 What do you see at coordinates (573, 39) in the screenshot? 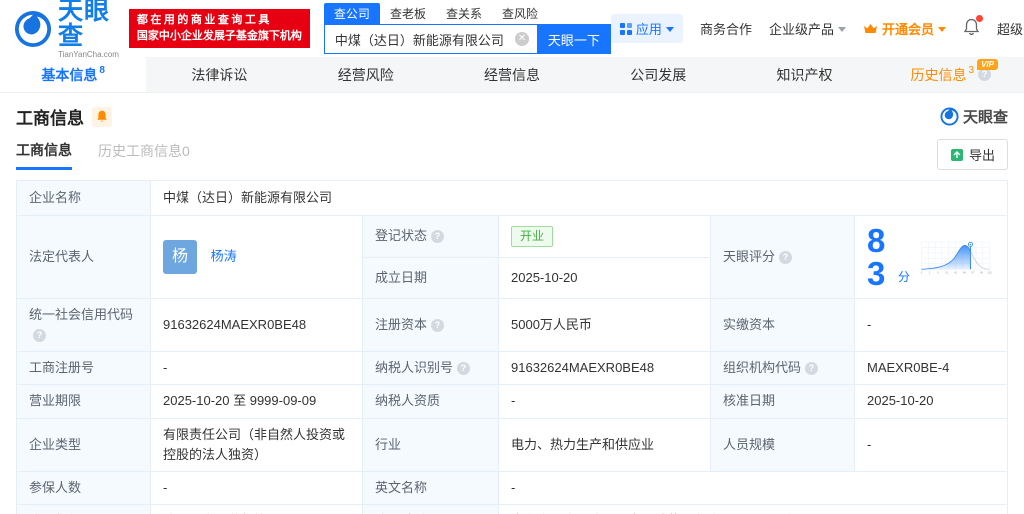
I see `search-button: 天眼一下` at bounding box center [573, 39].